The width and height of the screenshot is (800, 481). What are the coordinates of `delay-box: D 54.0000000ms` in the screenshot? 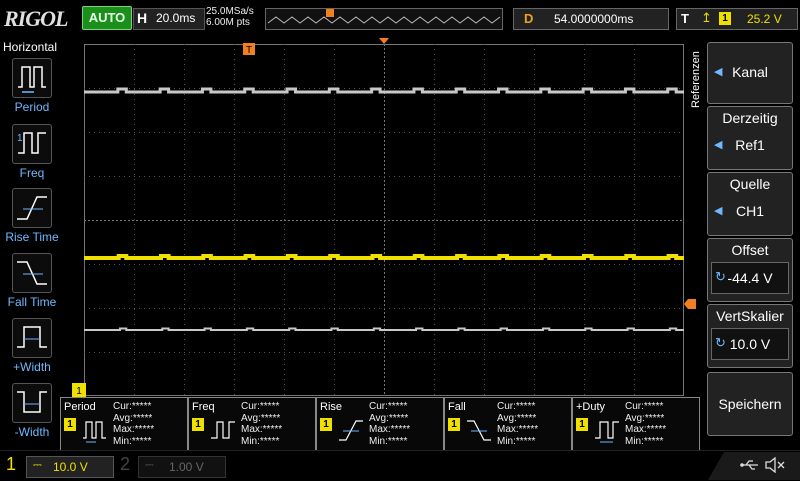 It's located at (591, 19).